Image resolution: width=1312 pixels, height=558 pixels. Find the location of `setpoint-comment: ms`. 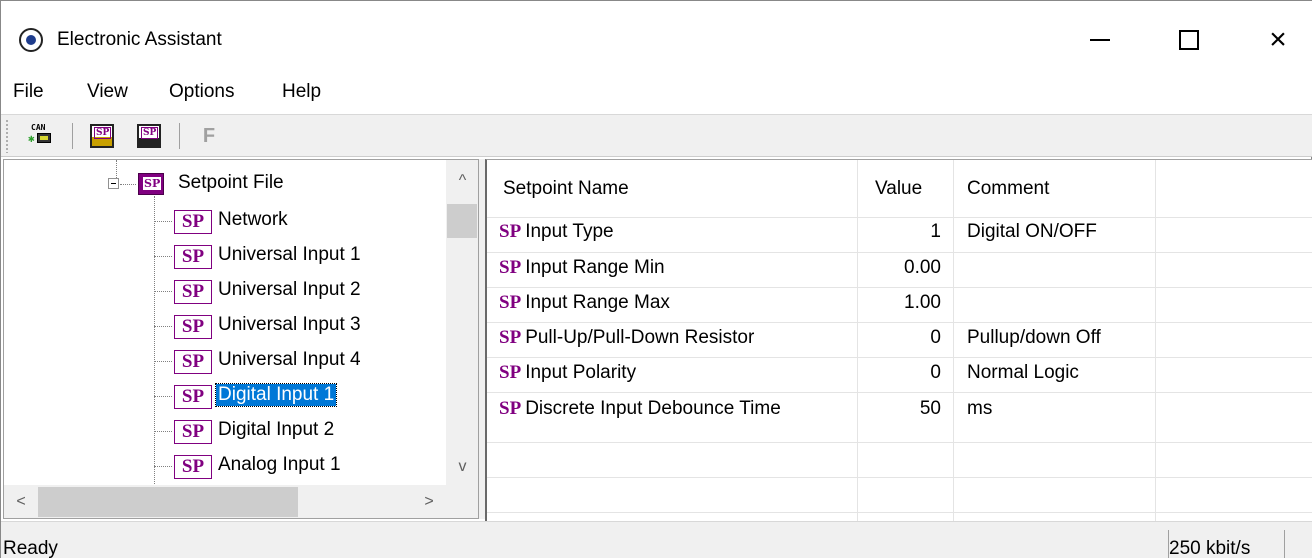

setpoint-comment: ms is located at coordinates (980, 408).